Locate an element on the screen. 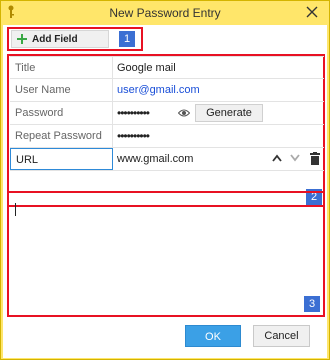  chevron-up-icon is located at coordinates (277, 158).